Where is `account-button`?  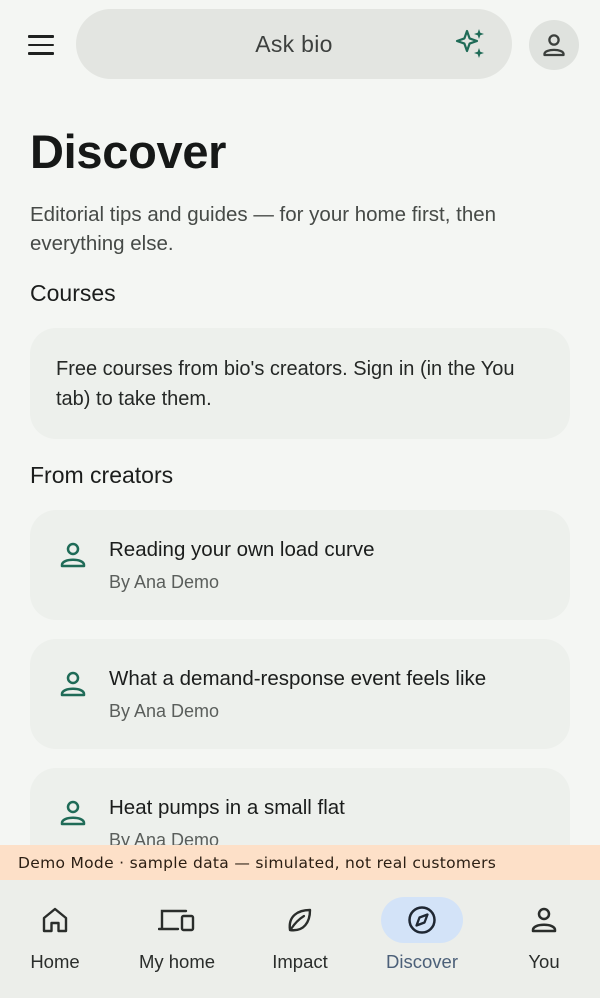
account-button is located at coordinates (554, 45).